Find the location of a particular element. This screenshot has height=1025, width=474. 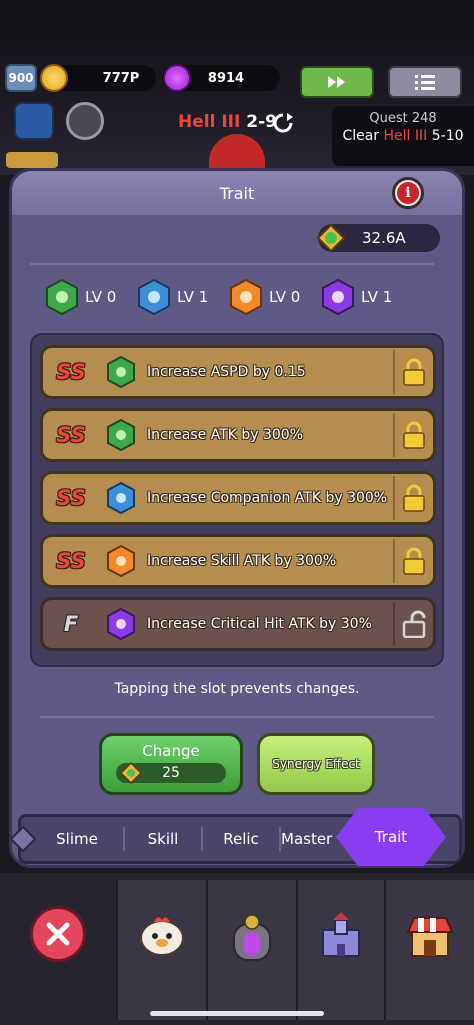

home-indicator is located at coordinates (237, 1013).